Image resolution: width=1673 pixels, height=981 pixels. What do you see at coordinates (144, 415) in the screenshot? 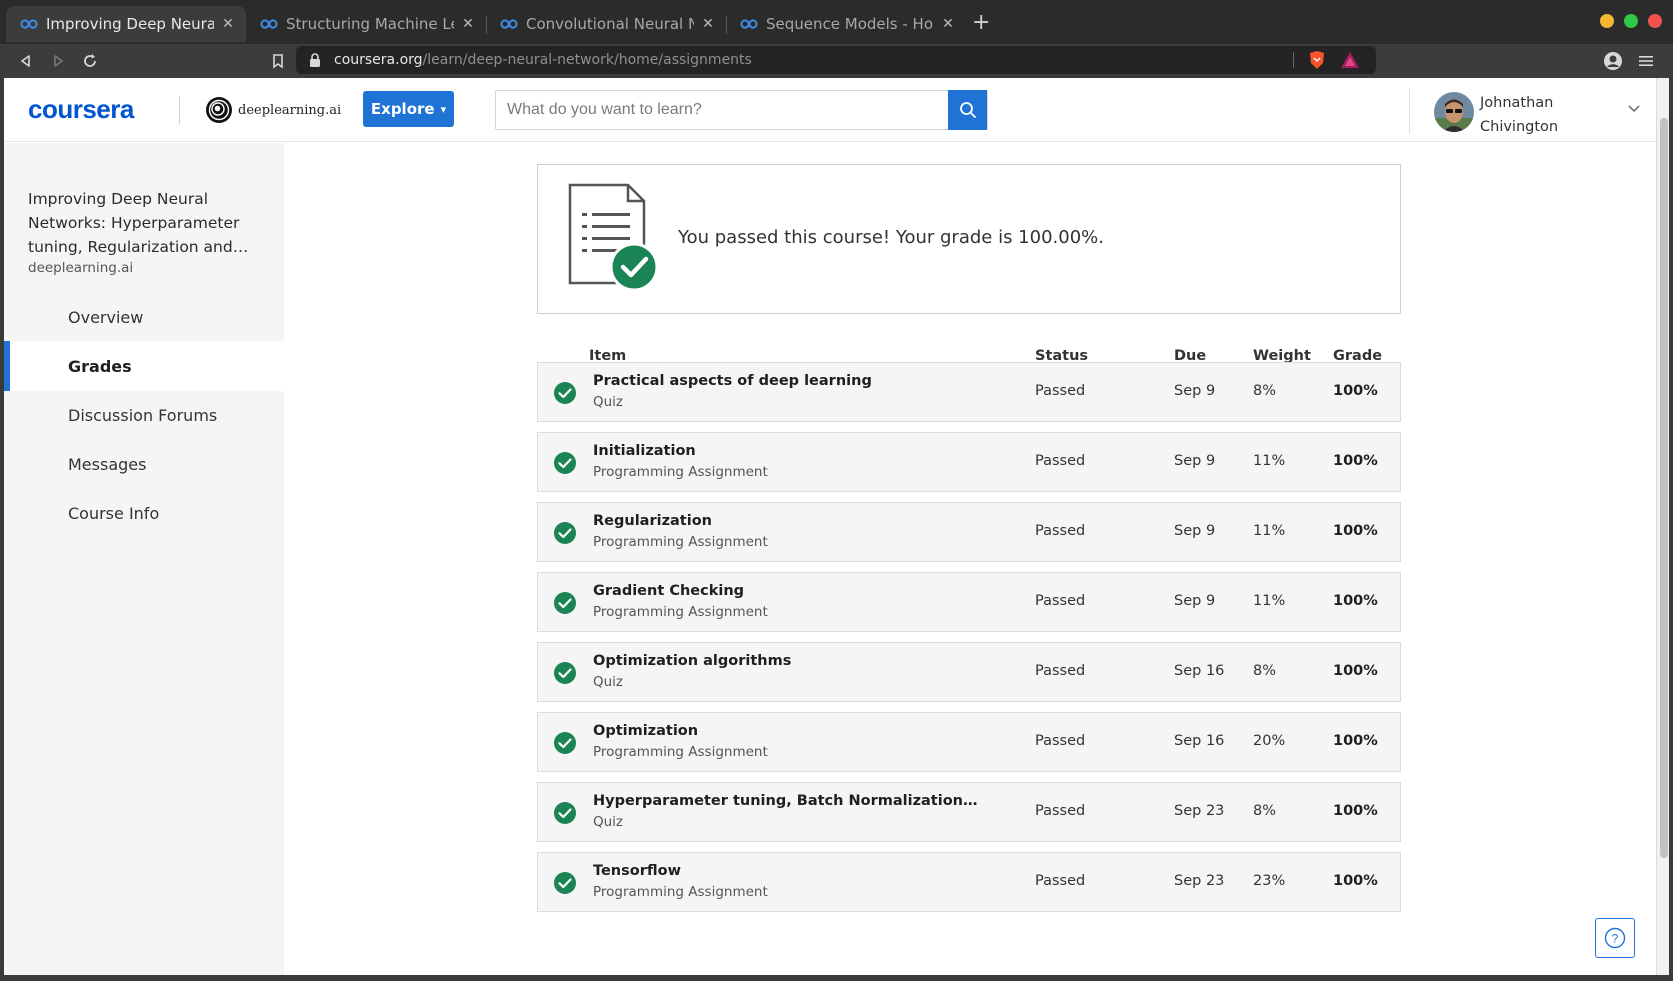
I see `sidebar-item-discussion-forums: Discussion Forums` at bounding box center [144, 415].